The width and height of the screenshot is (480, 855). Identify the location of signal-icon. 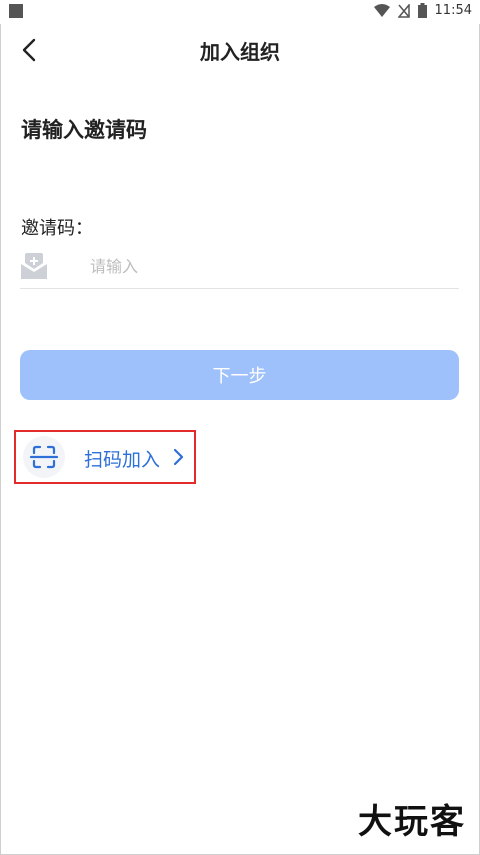
(403, 10).